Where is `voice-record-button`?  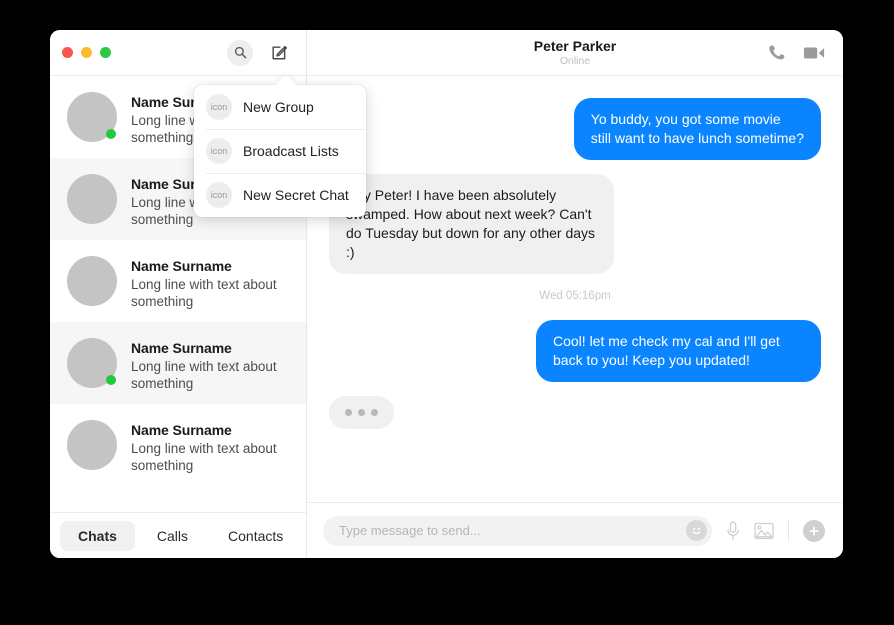 voice-record-button is located at coordinates (733, 531).